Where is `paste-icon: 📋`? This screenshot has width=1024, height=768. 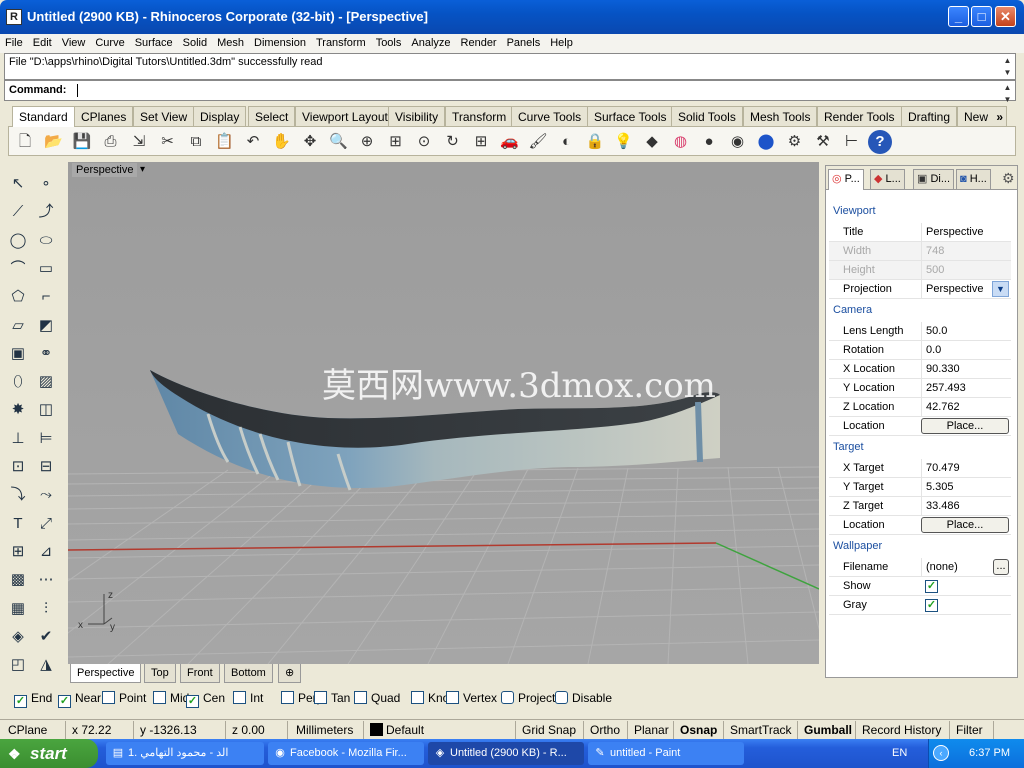 paste-icon: 📋 is located at coordinates (225, 142).